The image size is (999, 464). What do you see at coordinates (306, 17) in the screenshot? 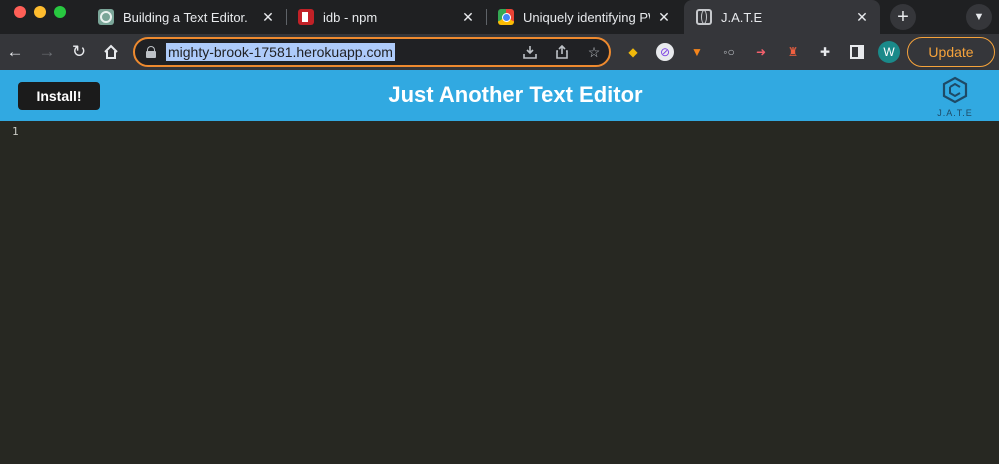
I see `npm-icon` at bounding box center [306, 17].